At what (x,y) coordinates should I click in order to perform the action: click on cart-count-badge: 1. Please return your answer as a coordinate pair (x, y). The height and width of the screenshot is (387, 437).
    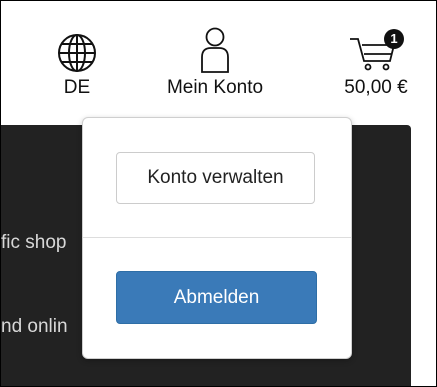
    Looking at the image, I should click on (394, 39).